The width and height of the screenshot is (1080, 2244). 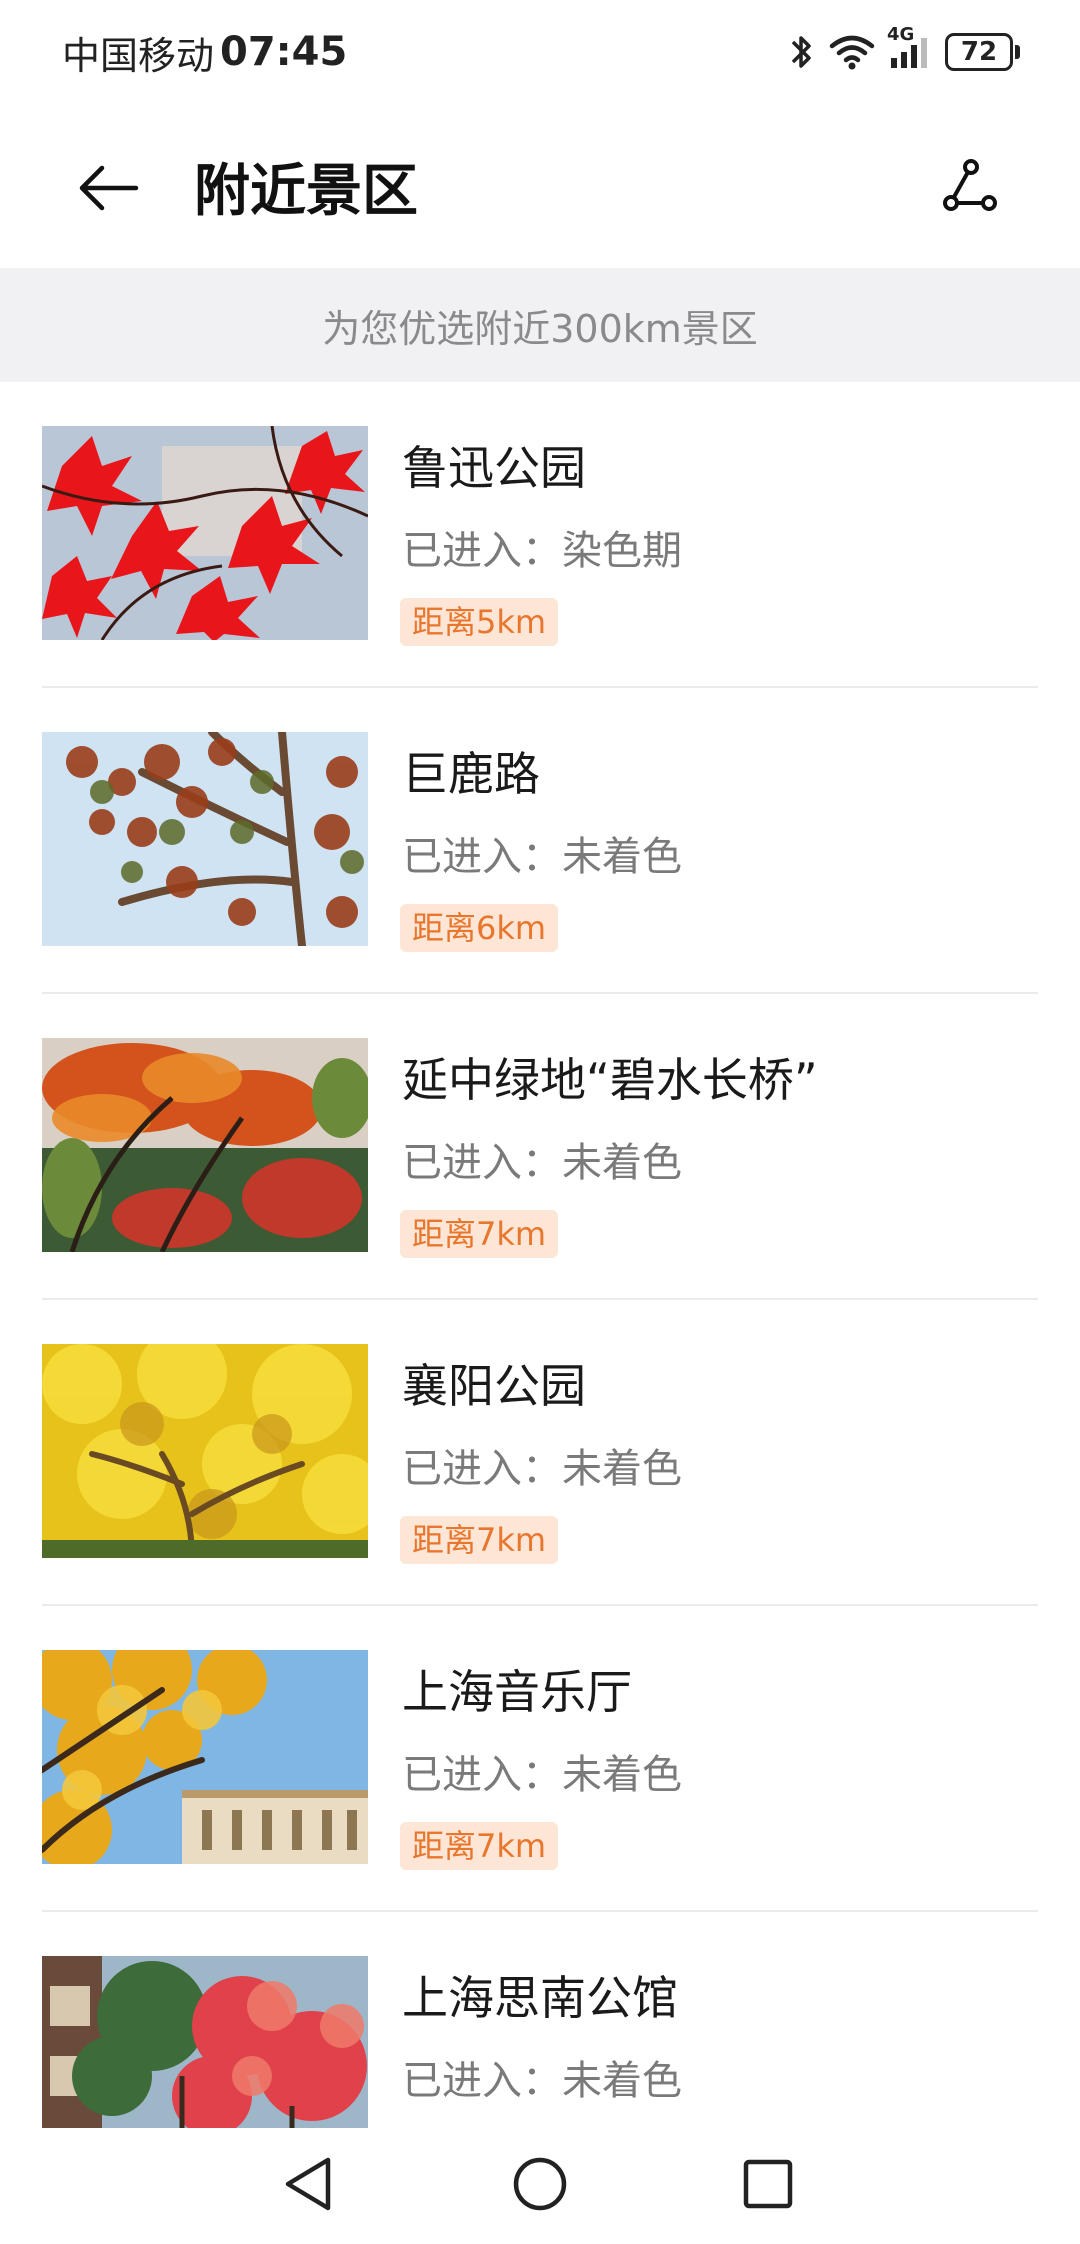 I want to click on list-item: 鲁迅公园 已进入：染色期 距离5km, so click(x=540, y=535).